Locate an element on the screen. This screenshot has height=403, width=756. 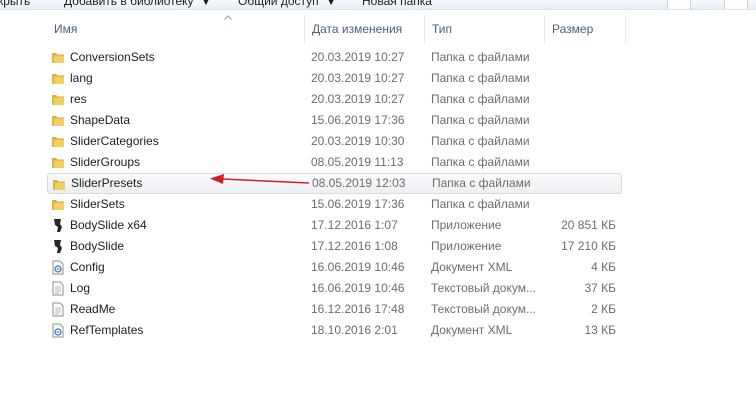
file-row-res: res 20.03.2019 10:27 Папка с файлами is located at coordinates (334, 99).